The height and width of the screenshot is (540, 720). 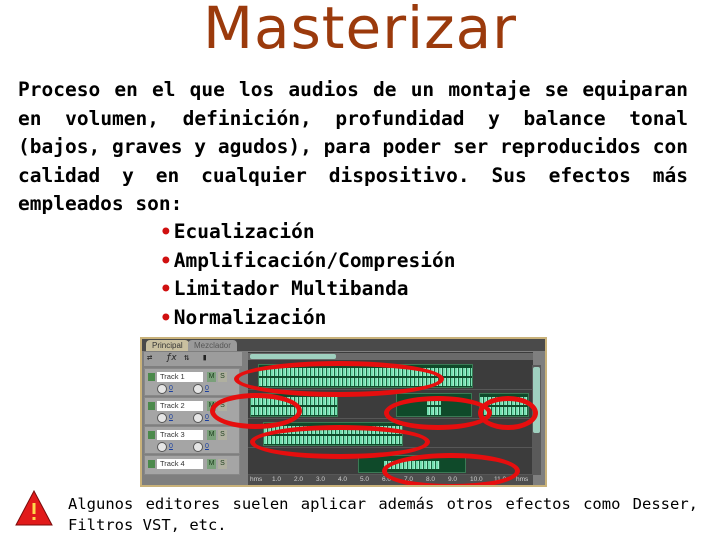 I want to click on fx-icon: ƒx, so click(x=171, y=358).